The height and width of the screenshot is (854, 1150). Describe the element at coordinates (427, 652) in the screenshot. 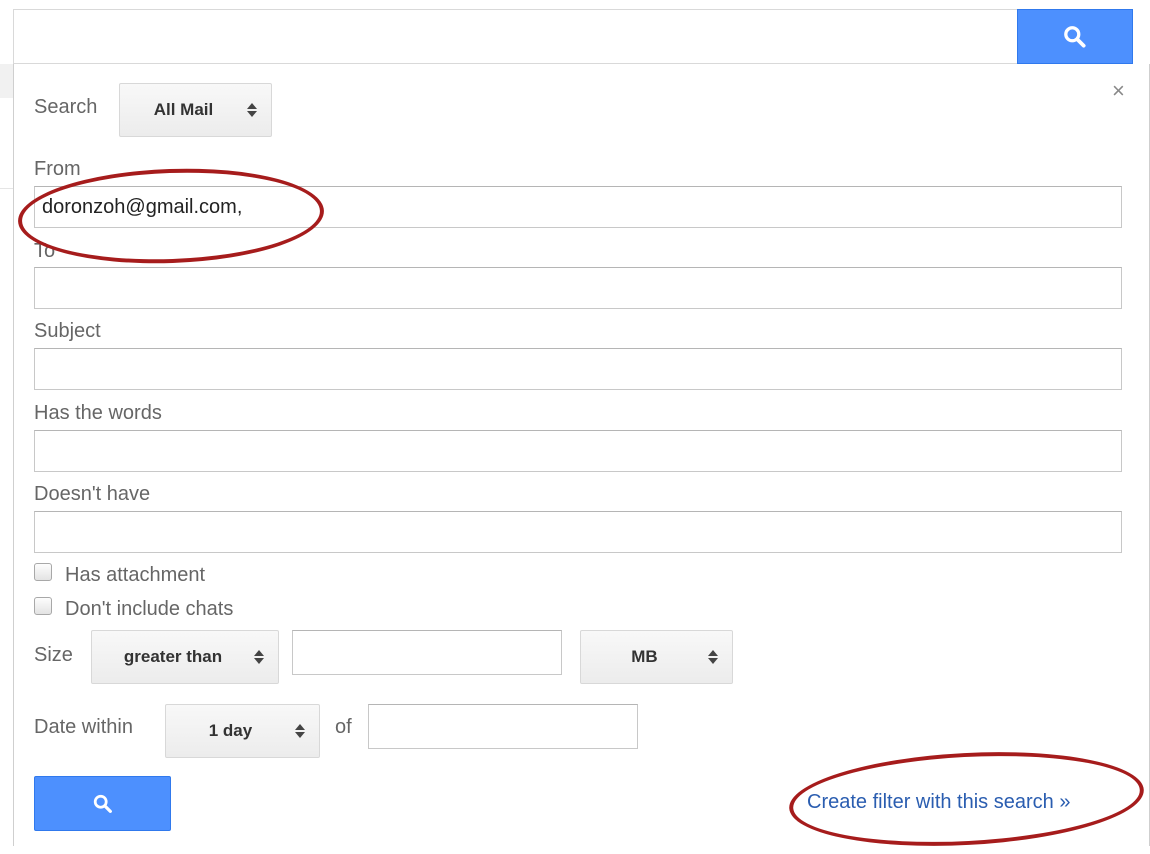

I see `size-input` at that location.